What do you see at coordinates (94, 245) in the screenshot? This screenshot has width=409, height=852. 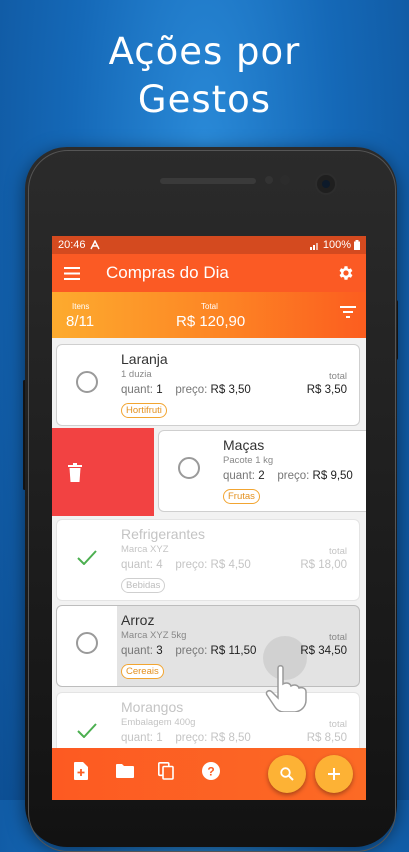 I see `app-notification-icon` at bounding box center [94, 245].